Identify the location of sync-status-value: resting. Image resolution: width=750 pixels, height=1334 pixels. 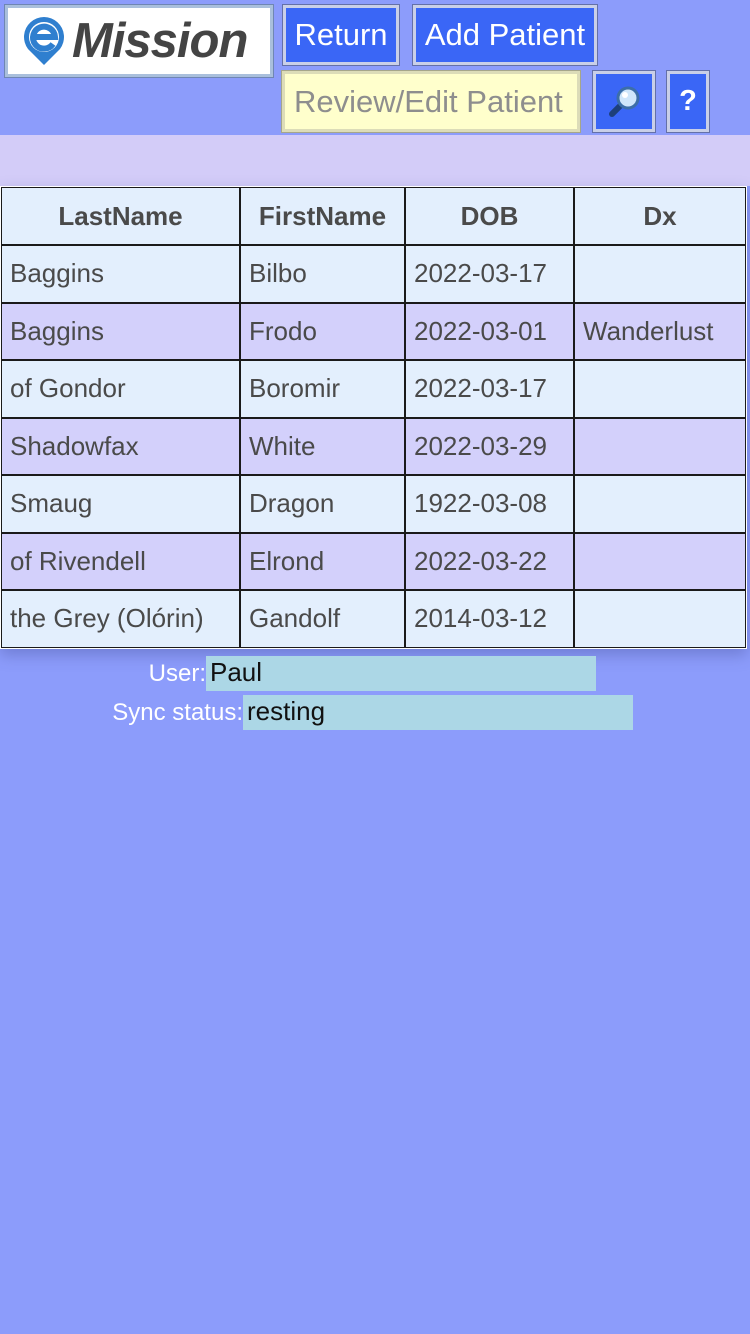
(438, 712).